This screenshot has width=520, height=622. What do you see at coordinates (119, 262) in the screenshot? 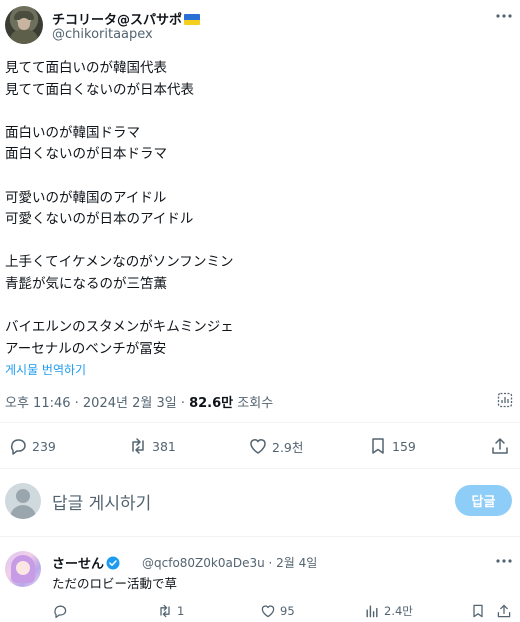
I see `post-text-line: 上手くてイケメンなのがソンフンミン` at bounding box center [119, 262].